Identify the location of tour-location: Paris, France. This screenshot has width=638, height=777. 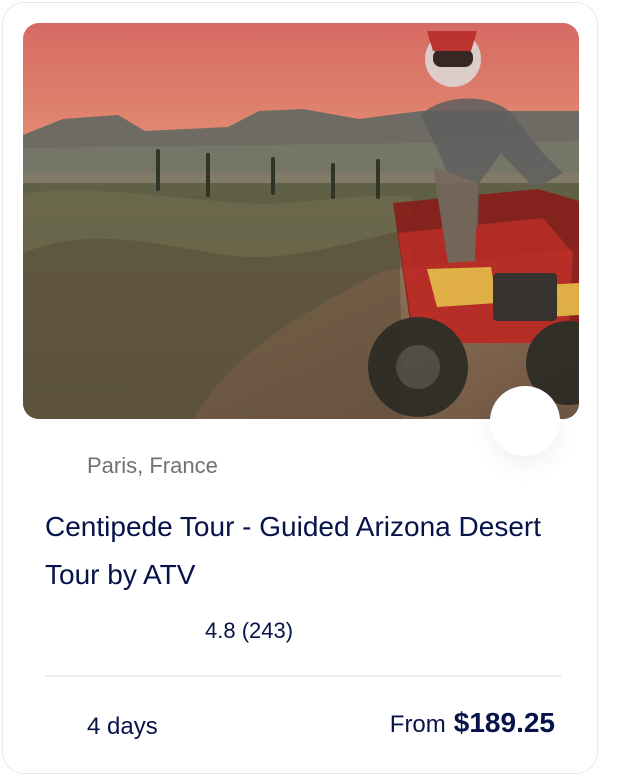
(152, 465).